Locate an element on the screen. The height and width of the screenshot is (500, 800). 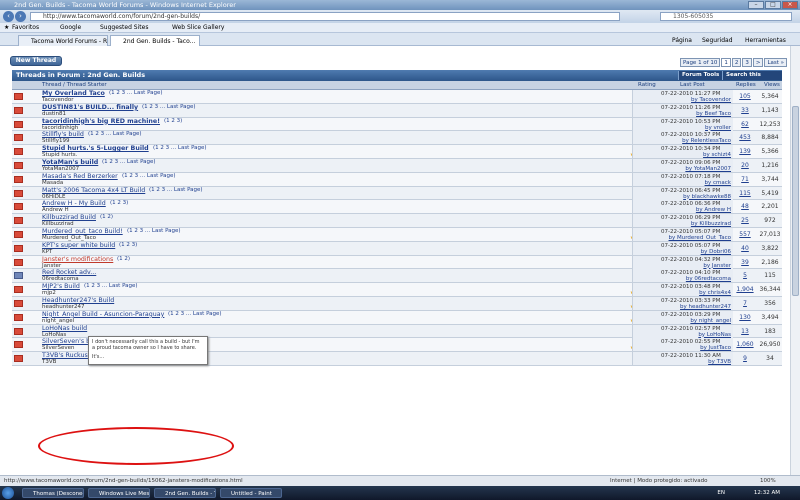
col-thread: Thread / Thread Starter is located at coordinates (74, 85).